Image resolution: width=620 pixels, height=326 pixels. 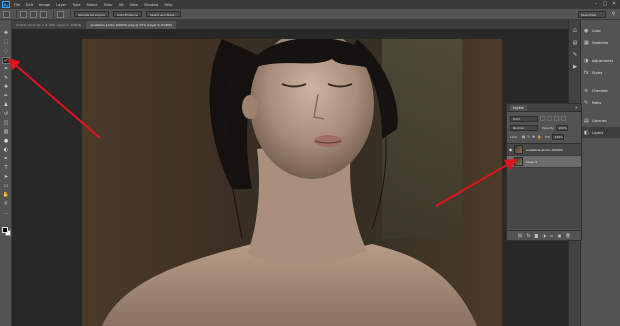 I want to click on dock-item-label: Libraries, so click(x=599, y=120).